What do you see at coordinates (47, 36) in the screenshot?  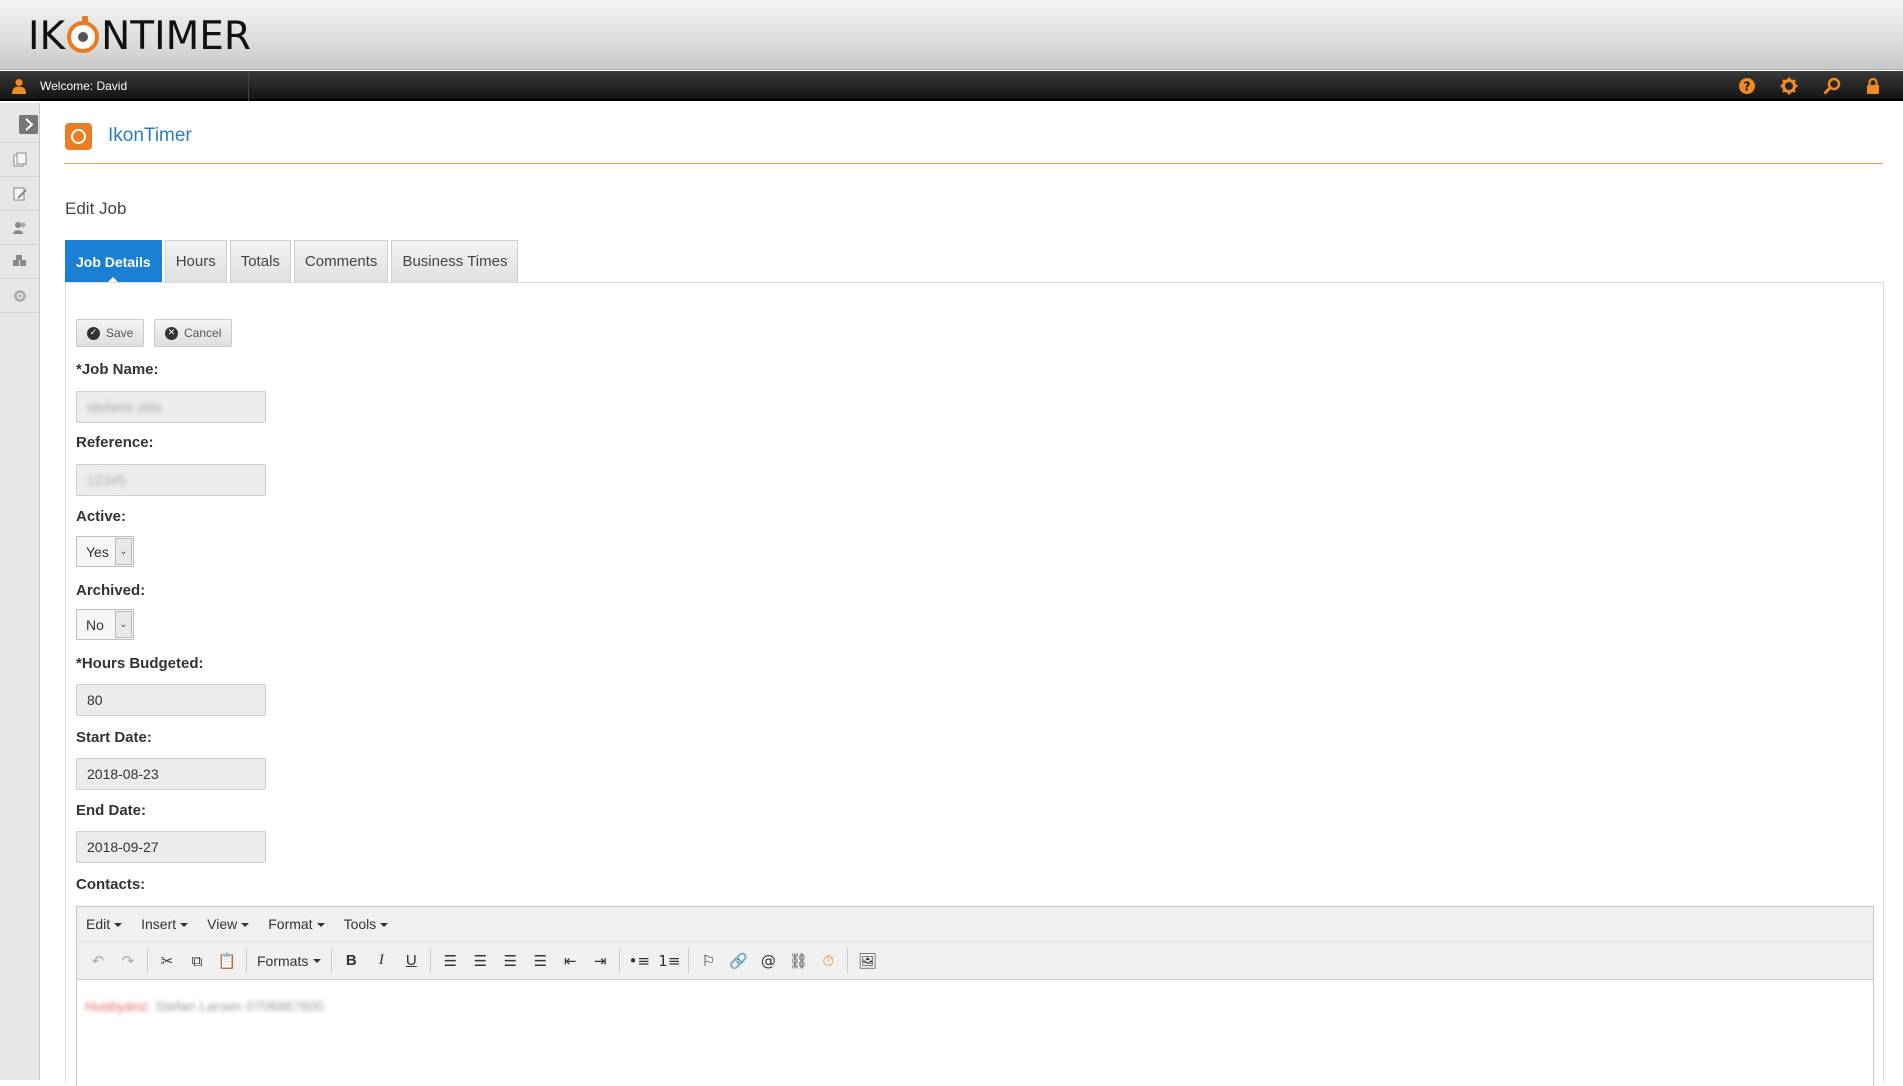 I see `logo-text-prefix: IK` at bounding box center [47, 36].